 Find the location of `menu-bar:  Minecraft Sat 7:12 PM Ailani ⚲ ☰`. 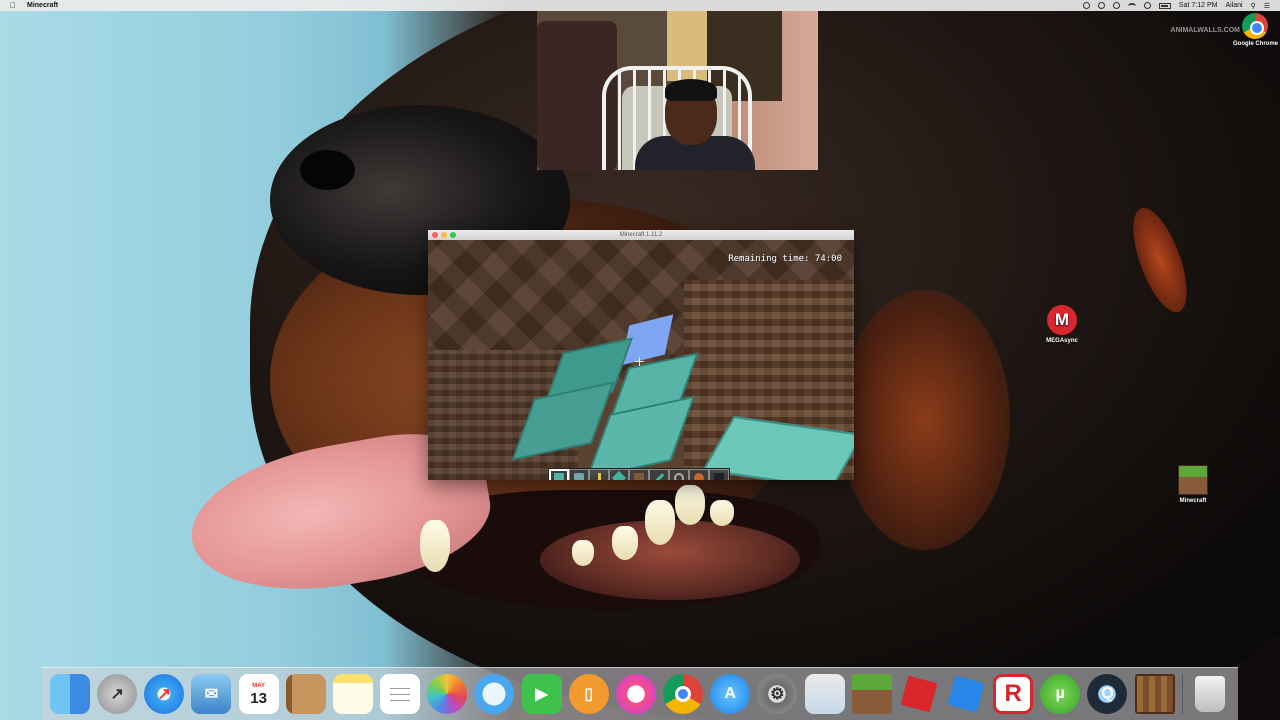

menu-bar:  Minecraft Sat 7:12 PM Ailani ⚲ ☰ is located at coordinates (640, 5).